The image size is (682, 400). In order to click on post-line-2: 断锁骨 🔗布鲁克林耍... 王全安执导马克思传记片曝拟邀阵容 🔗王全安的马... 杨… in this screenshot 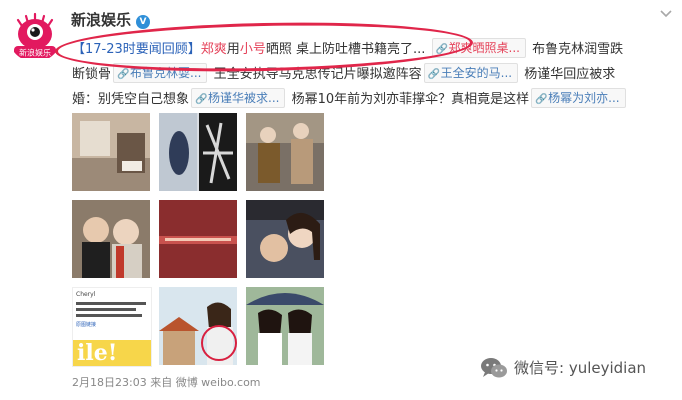, I will do `click(374, 74)`.